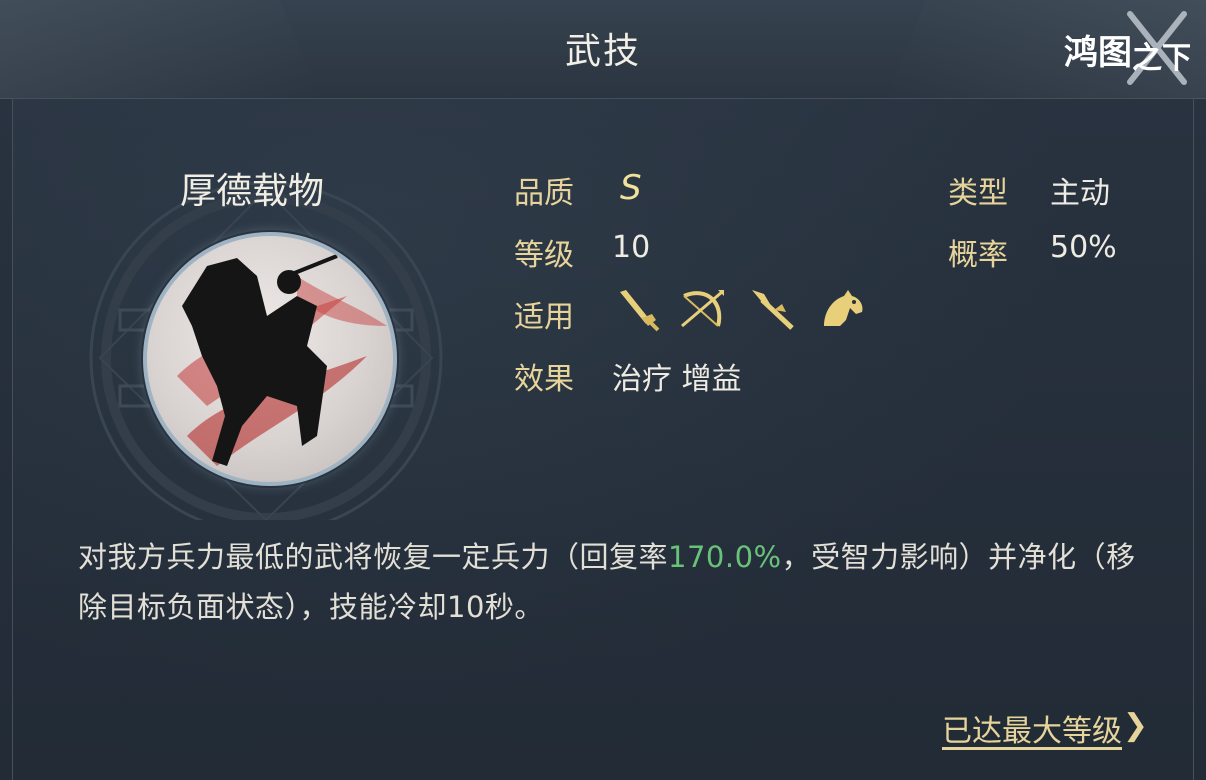 The width and height of the screenshot is (1206, 780). What do you see at coordinates (978, 255) in the screenshot?
I see `chance-label: 概率` at bounding box center [978, 255].